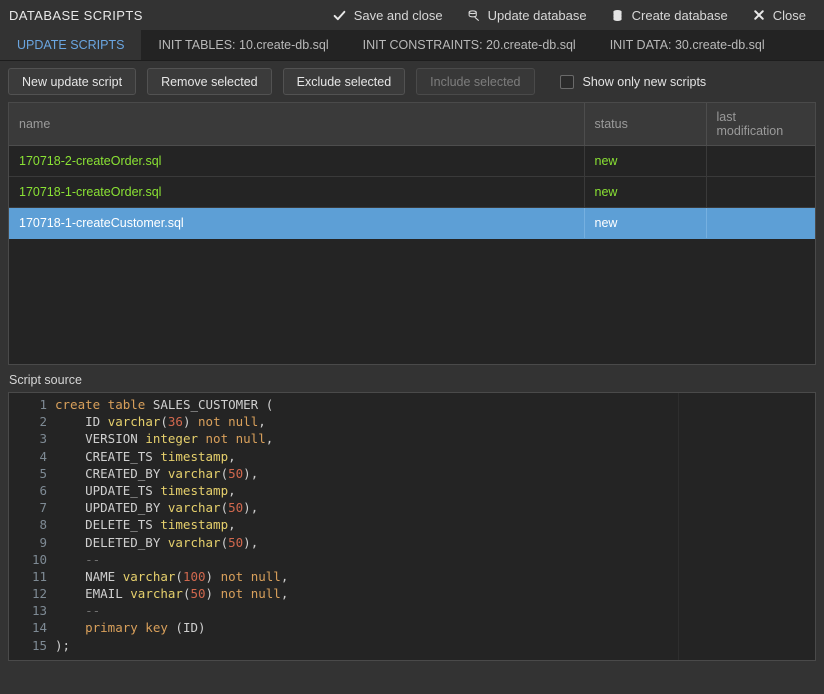 Image resolution: width=824 pixels, height=694 pixels. What do you see at coordinates (160, 422) in the screenshot?
I see `code-text: ID varchar(36) not null,` at bounding box center [160, 422].